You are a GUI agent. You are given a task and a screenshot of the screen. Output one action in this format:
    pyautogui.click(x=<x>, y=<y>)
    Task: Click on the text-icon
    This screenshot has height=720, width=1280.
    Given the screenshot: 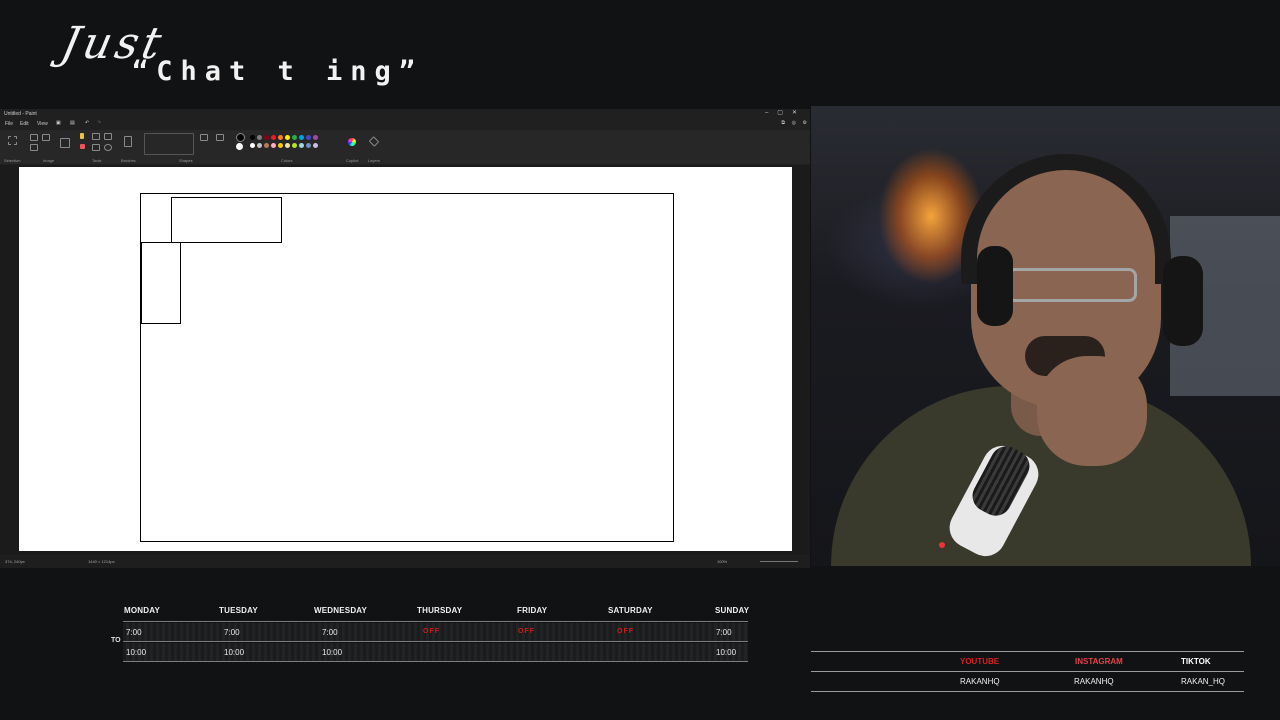 What is the action you would take?
    pyautogui.click(x=108, y=136)
    